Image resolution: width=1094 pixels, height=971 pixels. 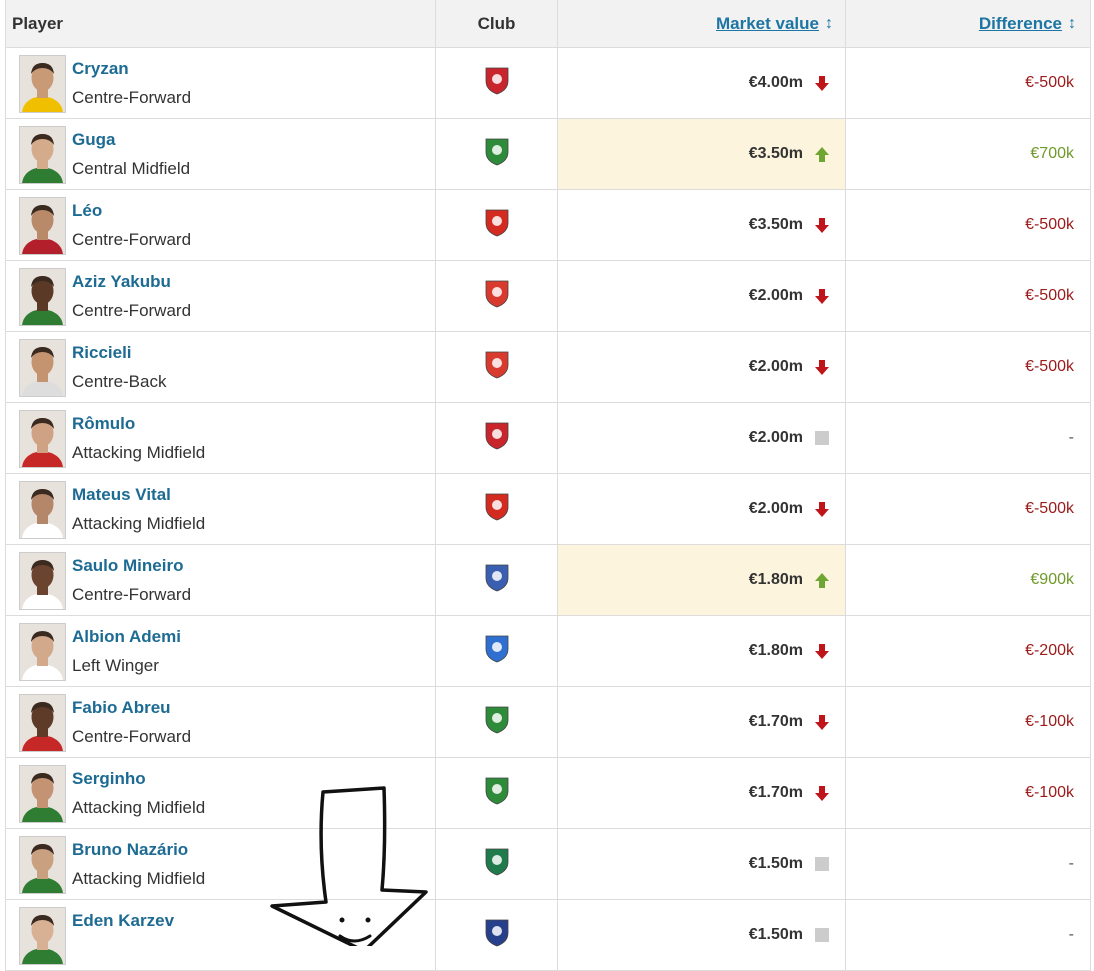 I want to click on table-row: Riccieli Centre-Back €2.00m €-500k, so click(x=548, y=367).